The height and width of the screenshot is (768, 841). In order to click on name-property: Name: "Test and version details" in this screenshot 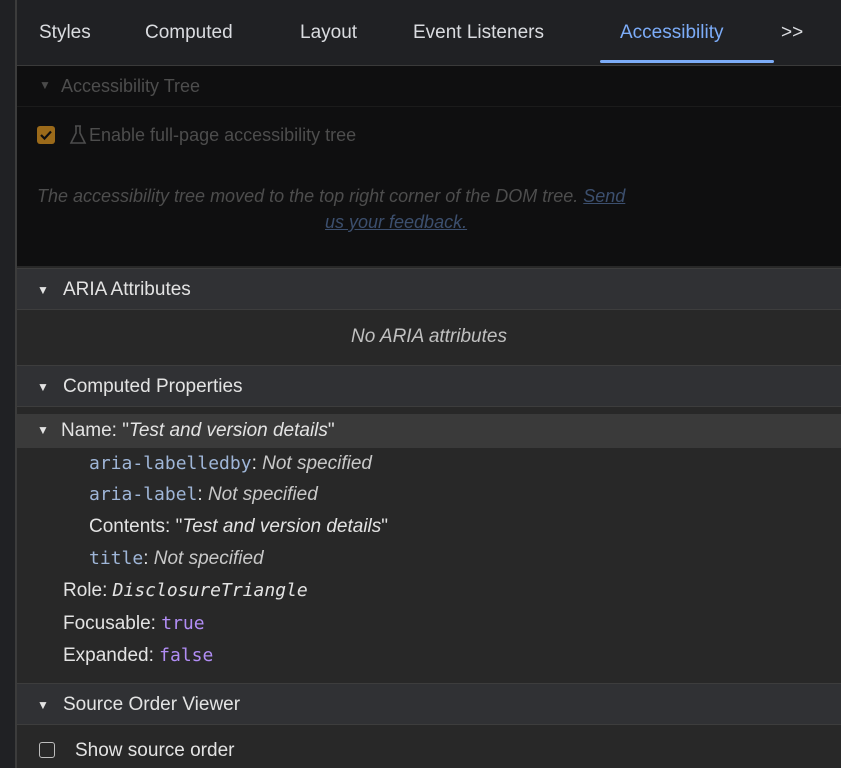, I will do `click(198, 431)`.